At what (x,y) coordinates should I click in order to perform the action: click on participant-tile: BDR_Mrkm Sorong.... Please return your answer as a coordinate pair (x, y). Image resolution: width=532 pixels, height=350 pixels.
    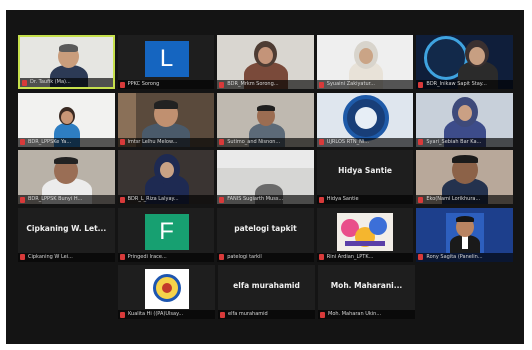
    Looking at the image, I should click on (265, 62).